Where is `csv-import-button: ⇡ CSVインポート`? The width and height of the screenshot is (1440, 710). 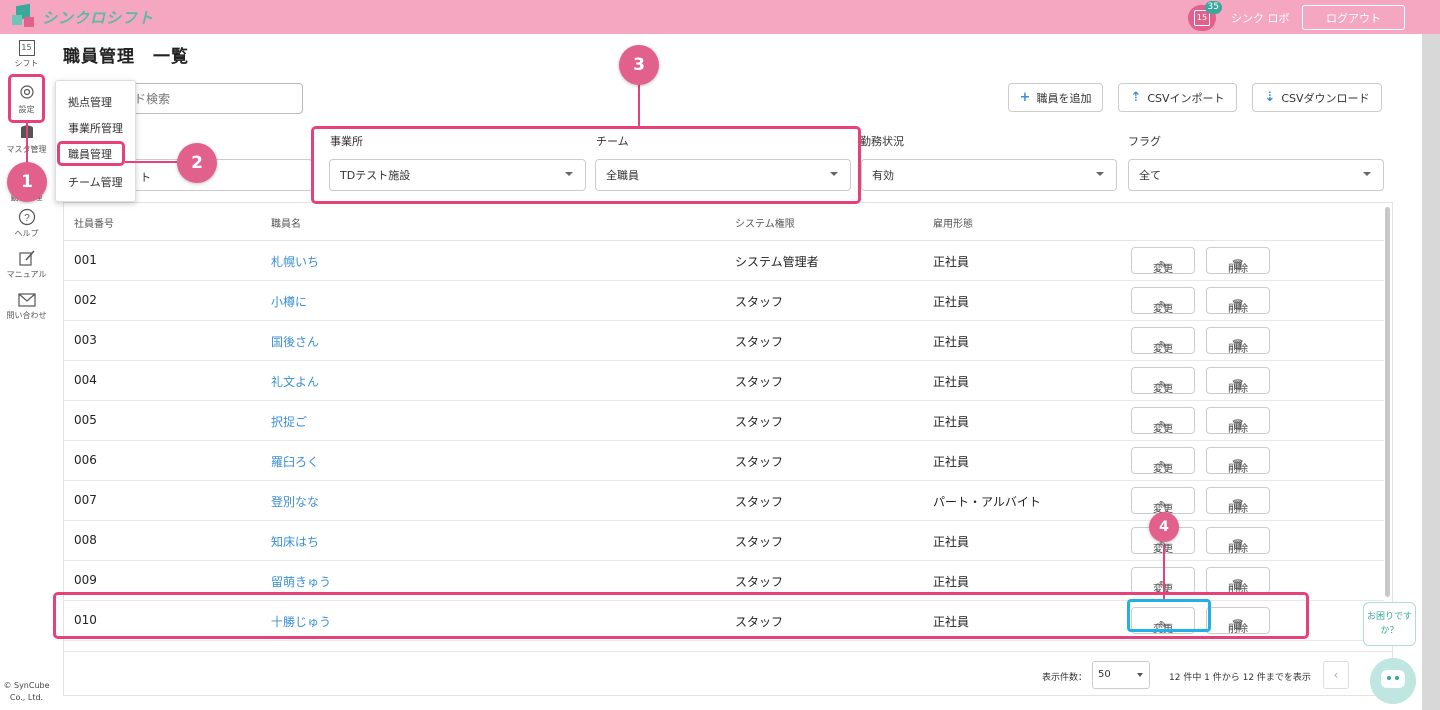 csv-import-button: ⇡ CSVインポート is located at coordinates (1177, 97).